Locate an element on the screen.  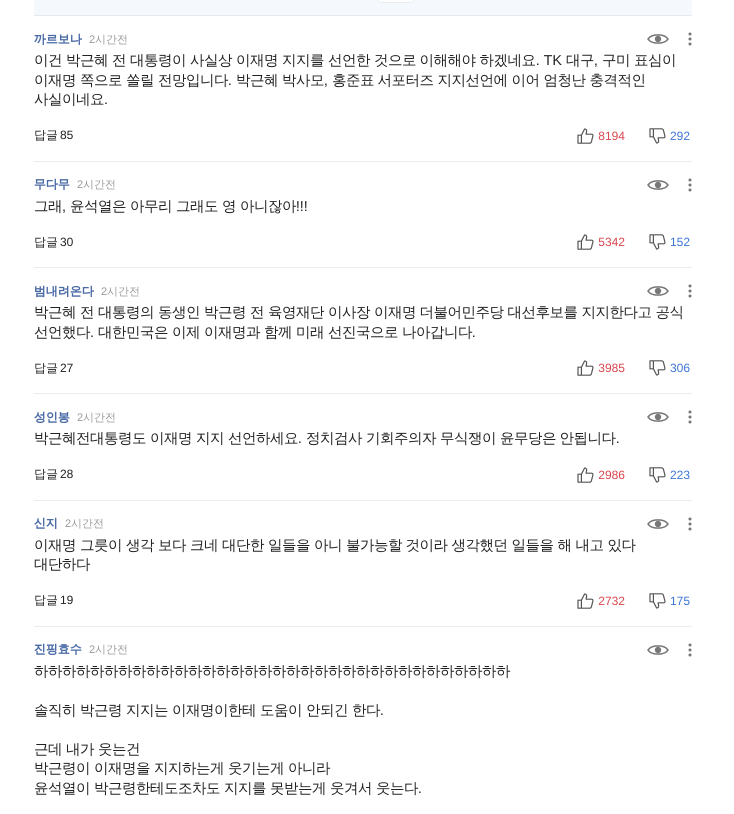
reply-button: 답글 27 is located at coordinates (54, 368).